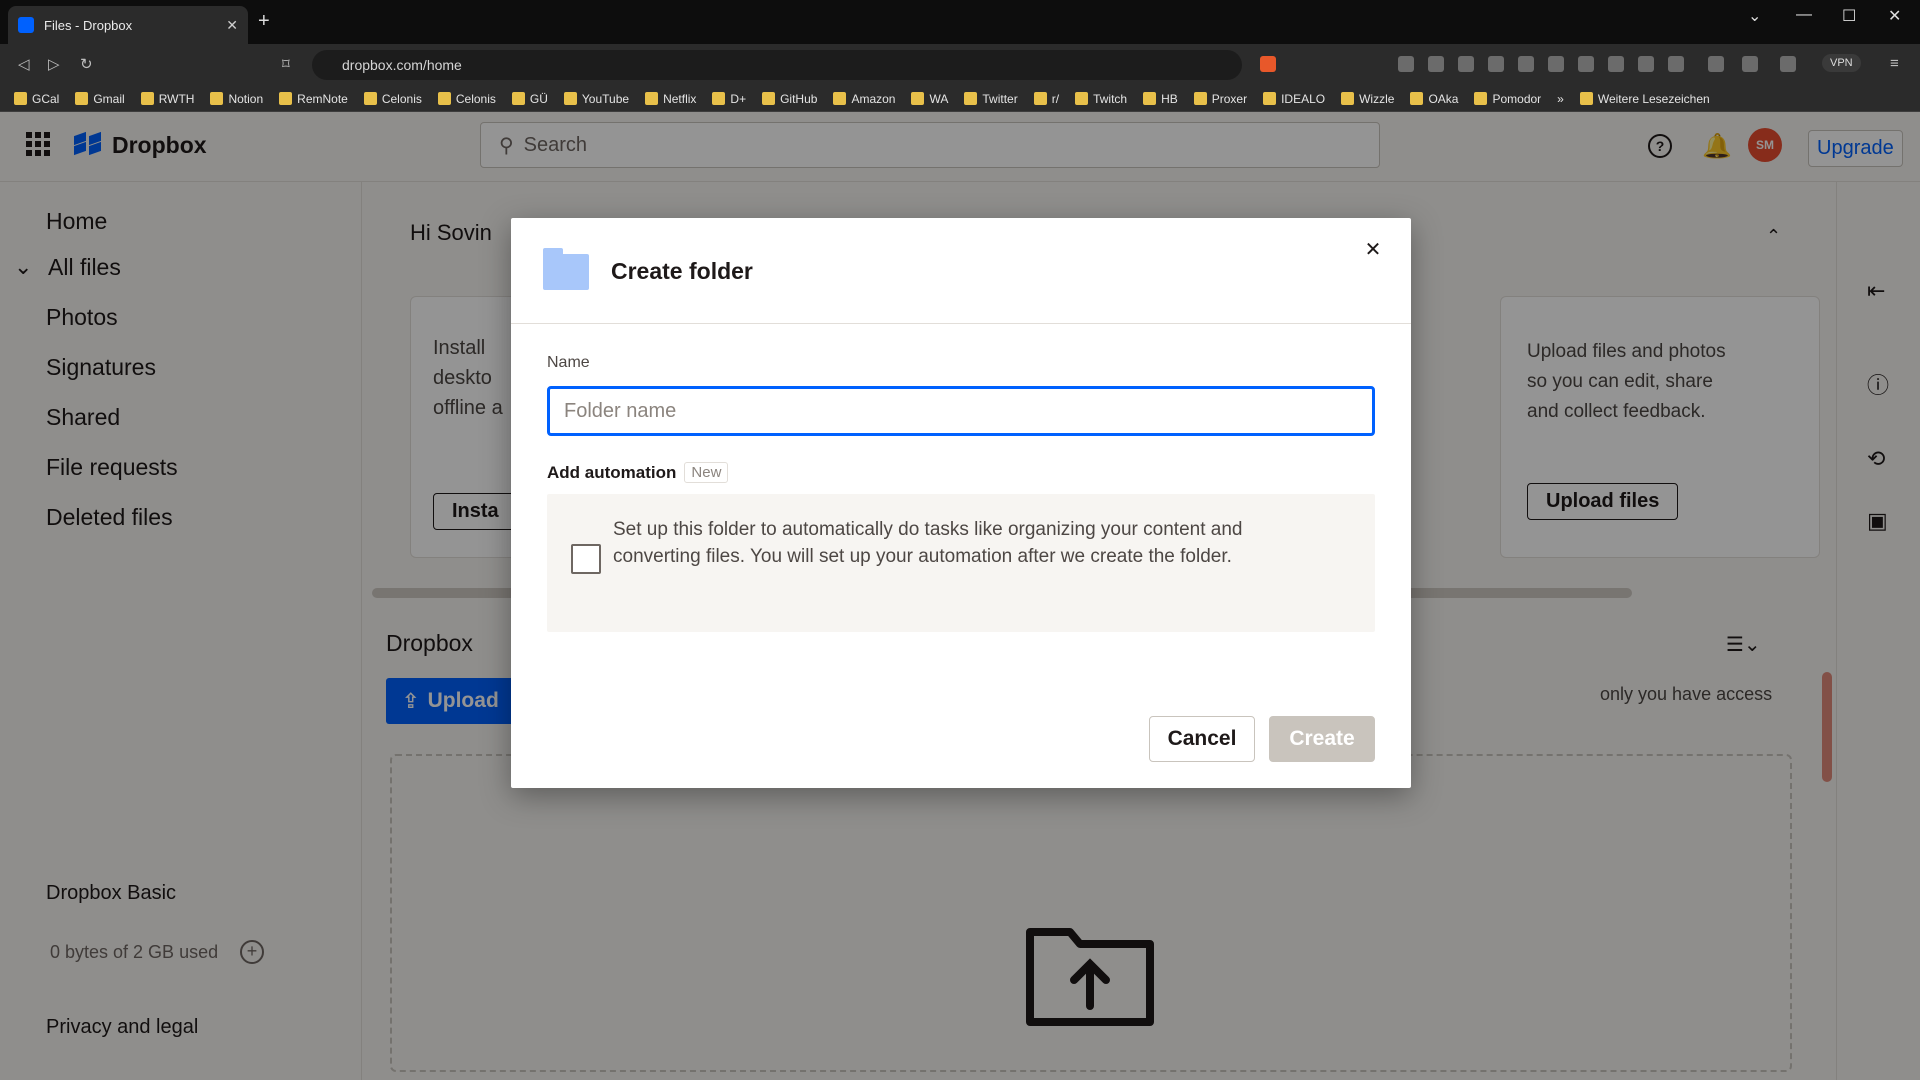 The width and height of the screenshot is (1920, 1080). Describe the element at coordinates (1434, 99) in the screenshot. I see `bookmark-item: OAka` at that location.